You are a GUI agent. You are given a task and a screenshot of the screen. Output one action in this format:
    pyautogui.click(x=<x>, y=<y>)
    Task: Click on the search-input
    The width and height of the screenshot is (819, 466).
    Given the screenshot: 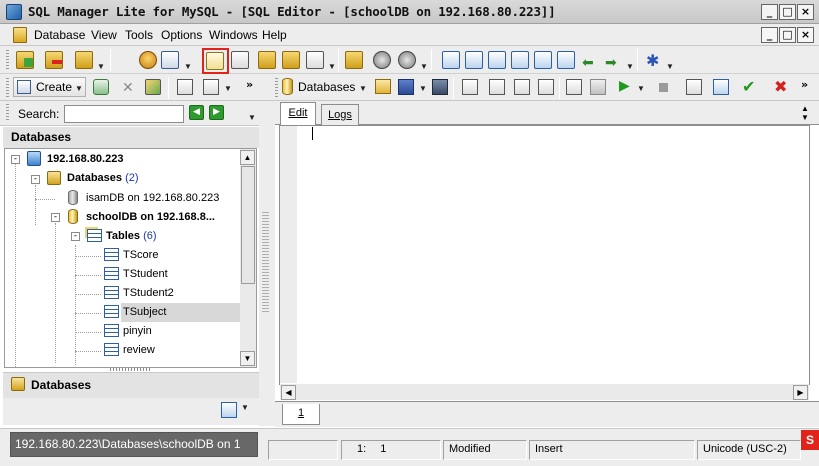 What is the action you would take?
    pyautogui.click(x=124, y=114)
    